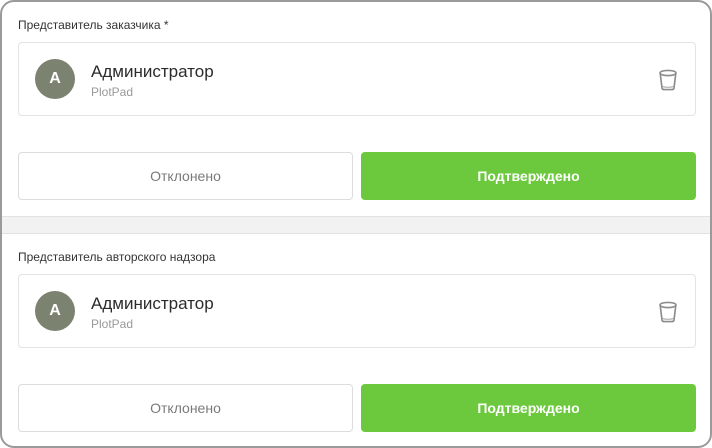  Describe the element at coordinates (93, 25) in the screenshot. I see `field-label: Представитель заказчика *` at that location.